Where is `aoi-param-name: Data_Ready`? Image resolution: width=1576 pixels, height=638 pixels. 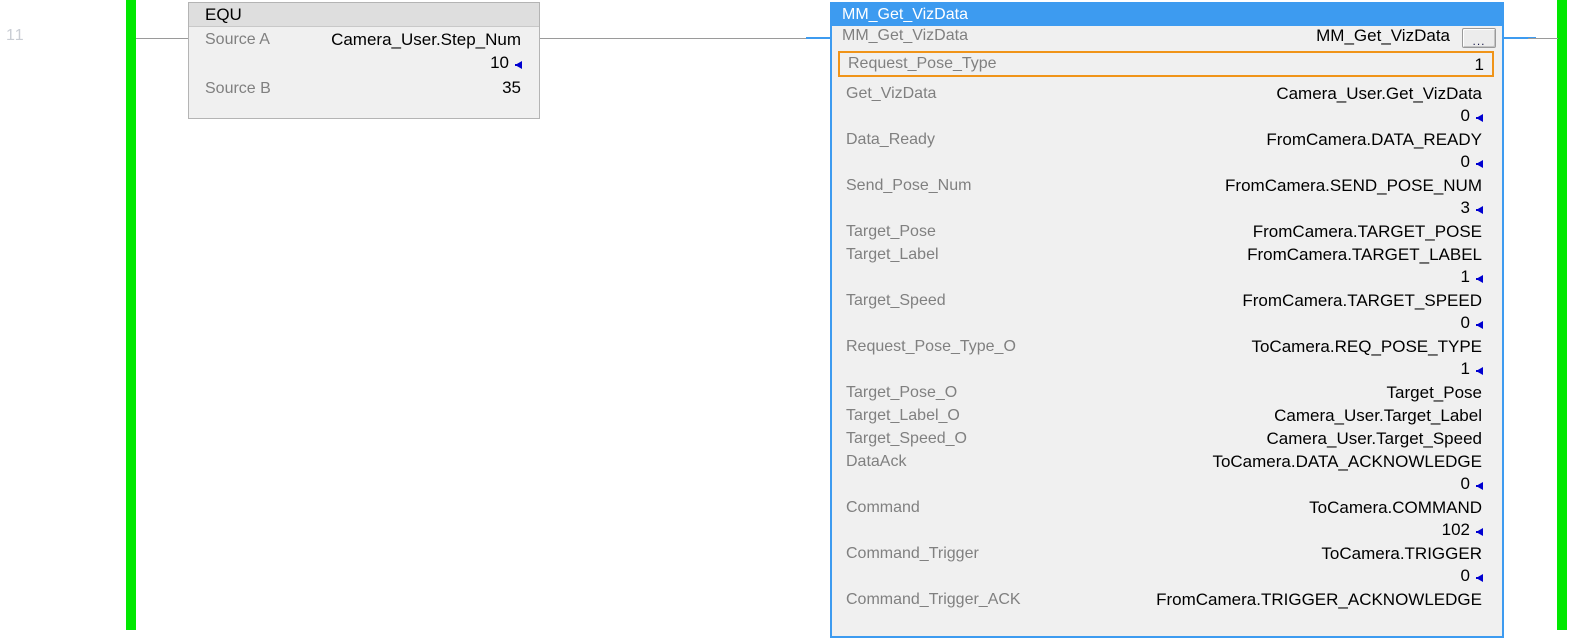 aoi-param-name: Data_Ready is located at coordinates (890, 139).